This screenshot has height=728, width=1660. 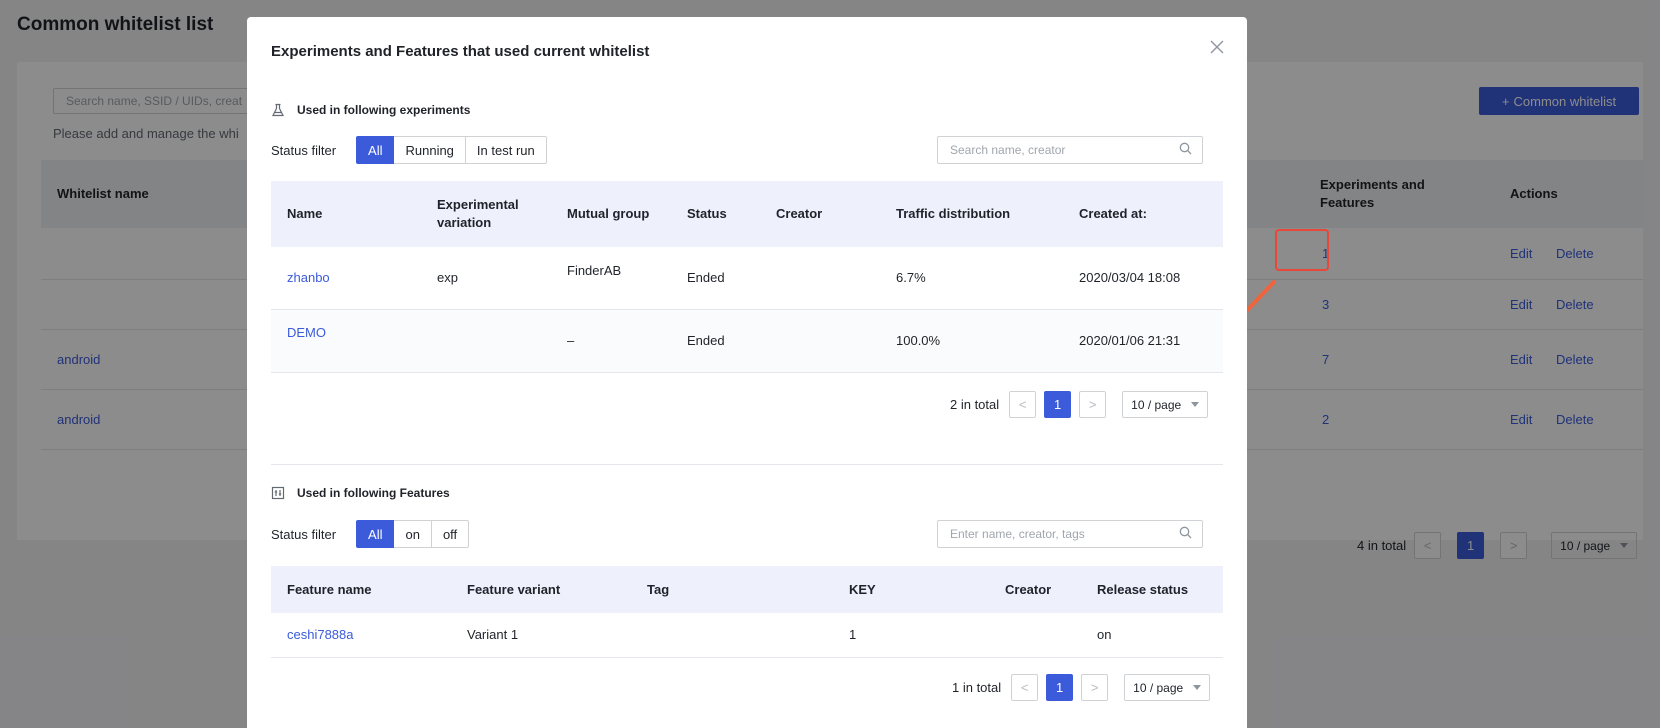 I want to click on feature-variant: Variant 1, so click(x=493, y=634).